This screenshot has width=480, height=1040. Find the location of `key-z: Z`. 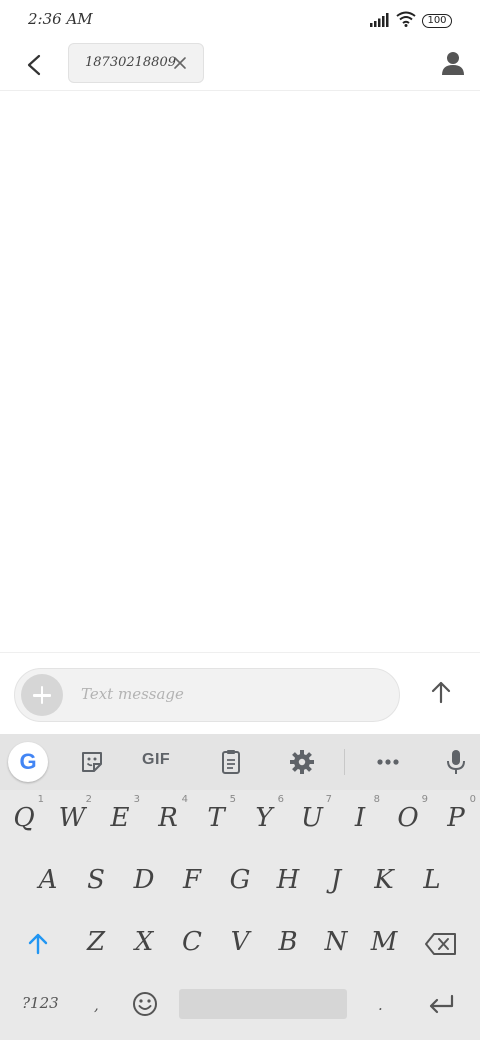

key-z: Z is located at coordinates (96, 942).